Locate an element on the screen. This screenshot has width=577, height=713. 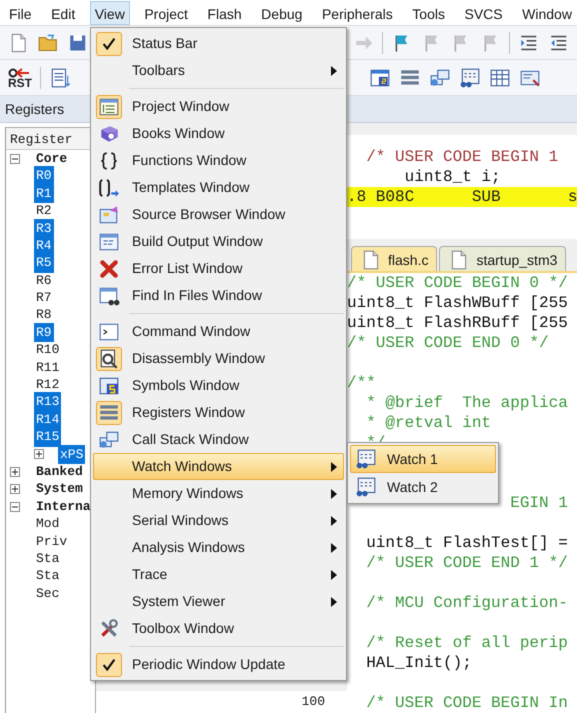
tree-item: Priv is located at coordinates (52, 542).